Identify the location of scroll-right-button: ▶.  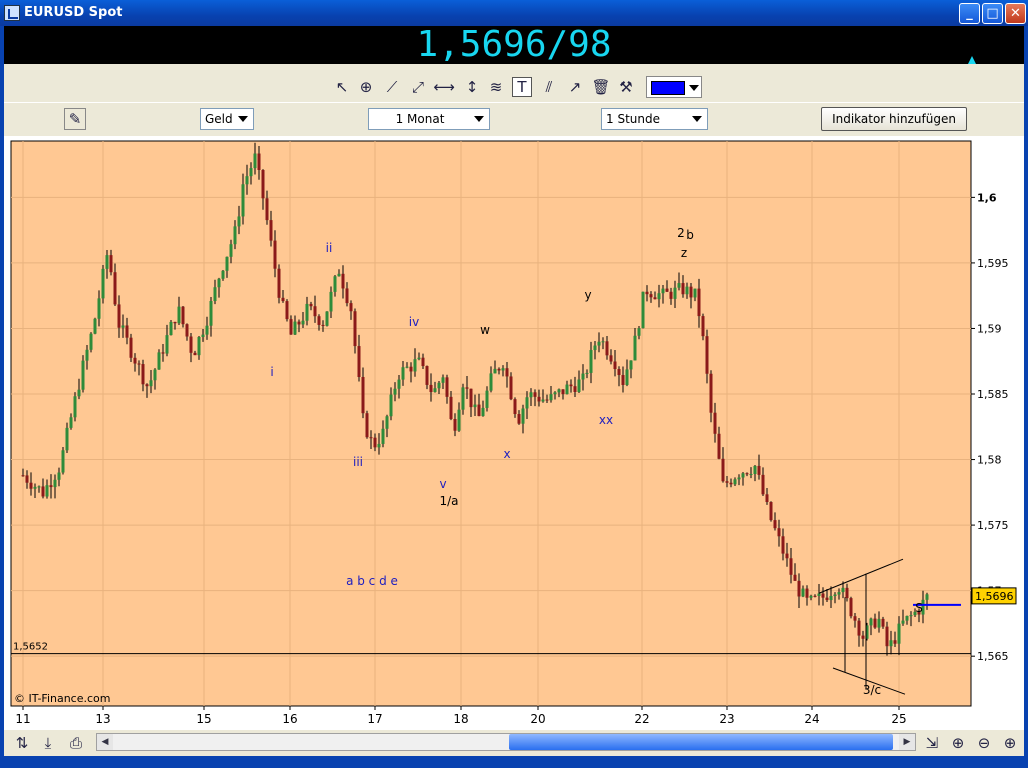
(907, 742).